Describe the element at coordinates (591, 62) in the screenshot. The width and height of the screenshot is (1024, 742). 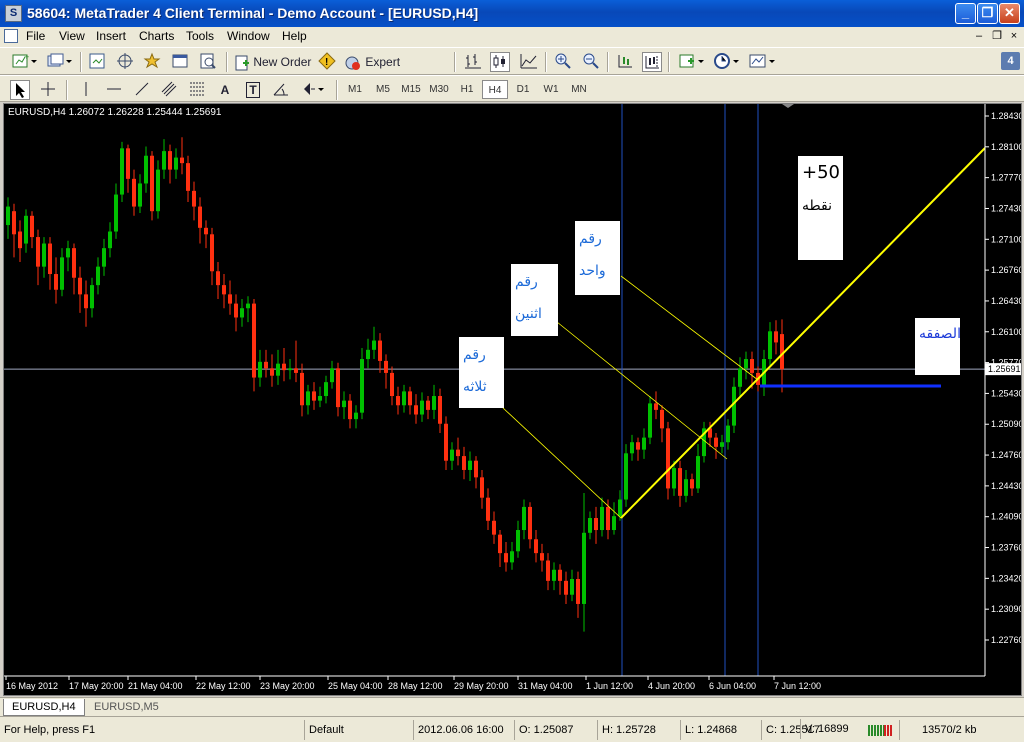
I see `zoom-out-button` at that location.